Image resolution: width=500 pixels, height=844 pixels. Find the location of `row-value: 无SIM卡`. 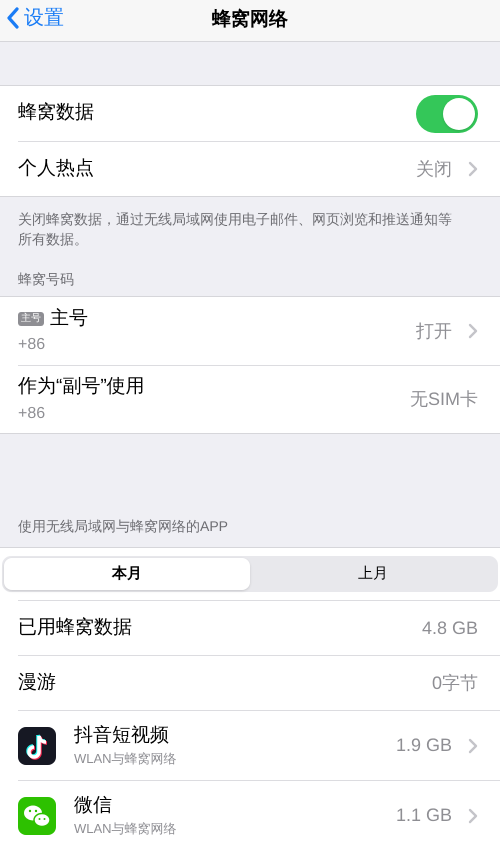

row-value: 无SIM卡 is located at coordinates (444, 399).